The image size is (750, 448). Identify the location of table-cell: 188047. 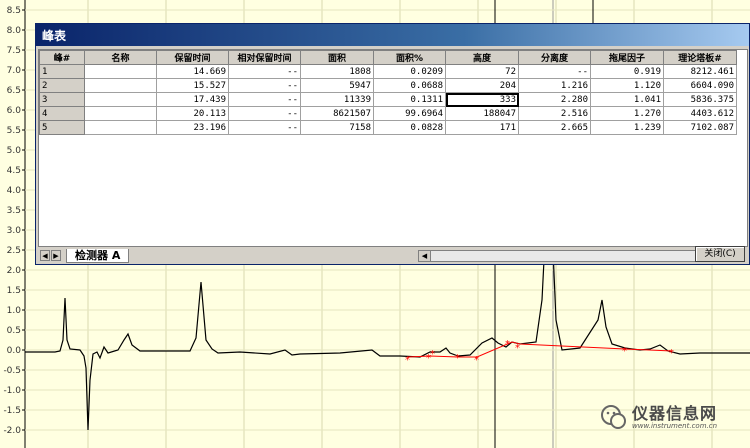
(482, 113).